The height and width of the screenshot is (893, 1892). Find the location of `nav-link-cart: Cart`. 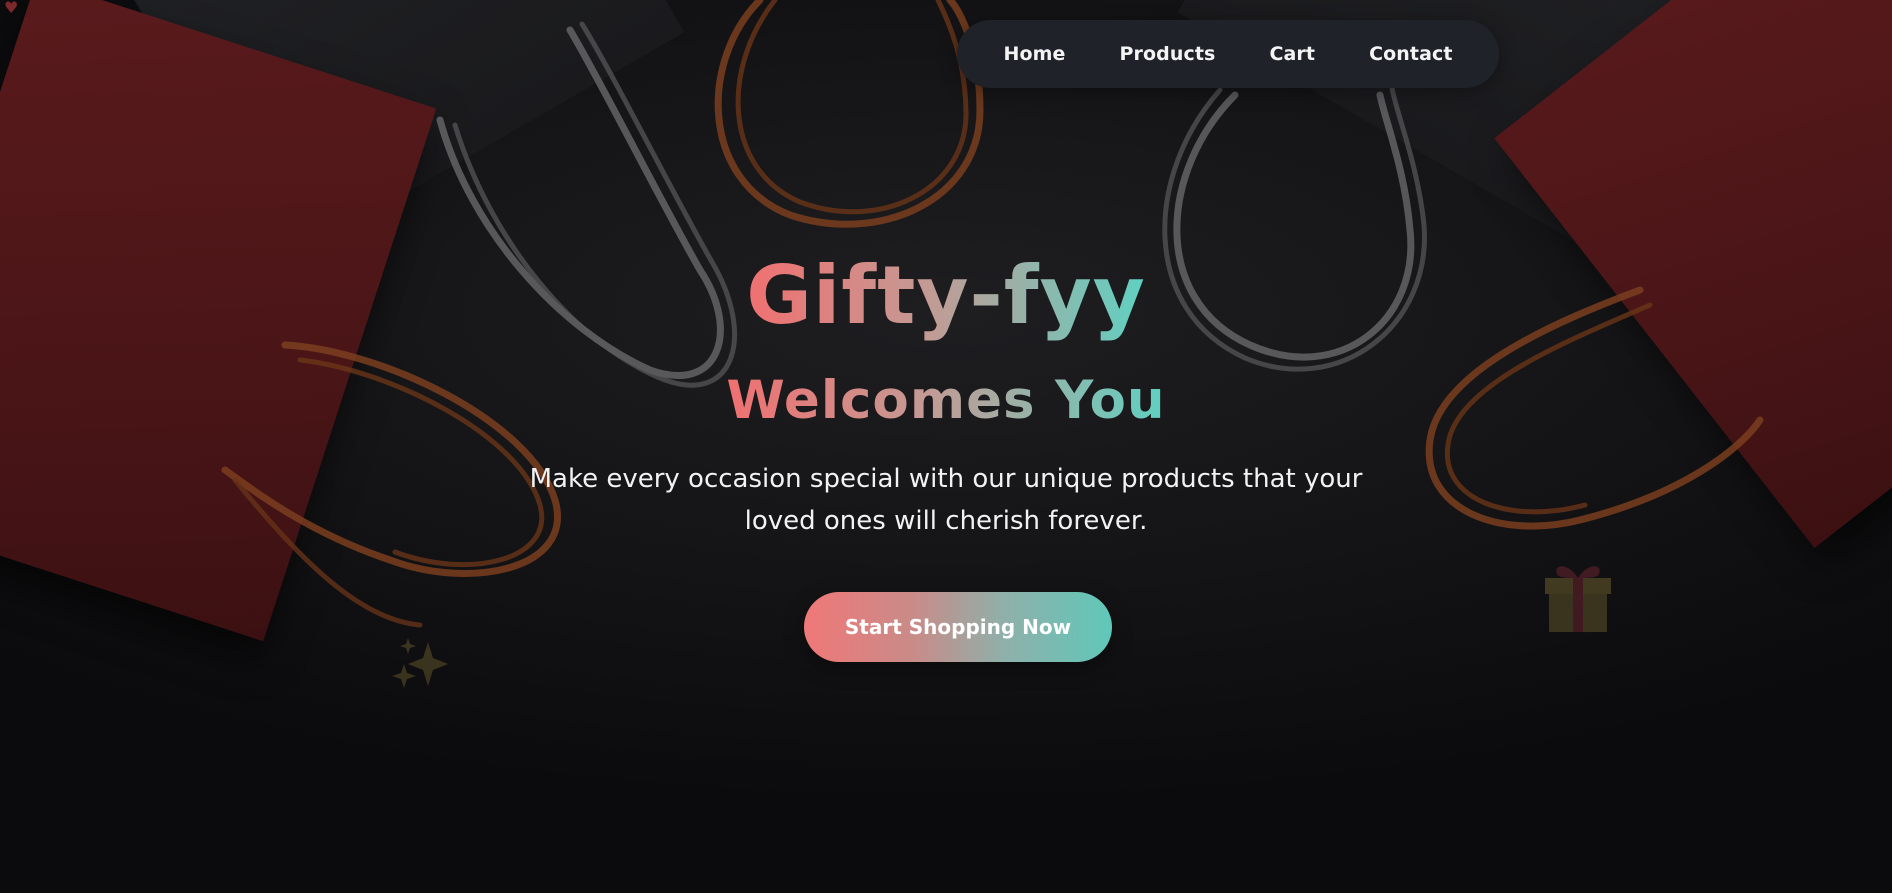

nav-link-cart: Cart is located at coordinates (1292, 54).